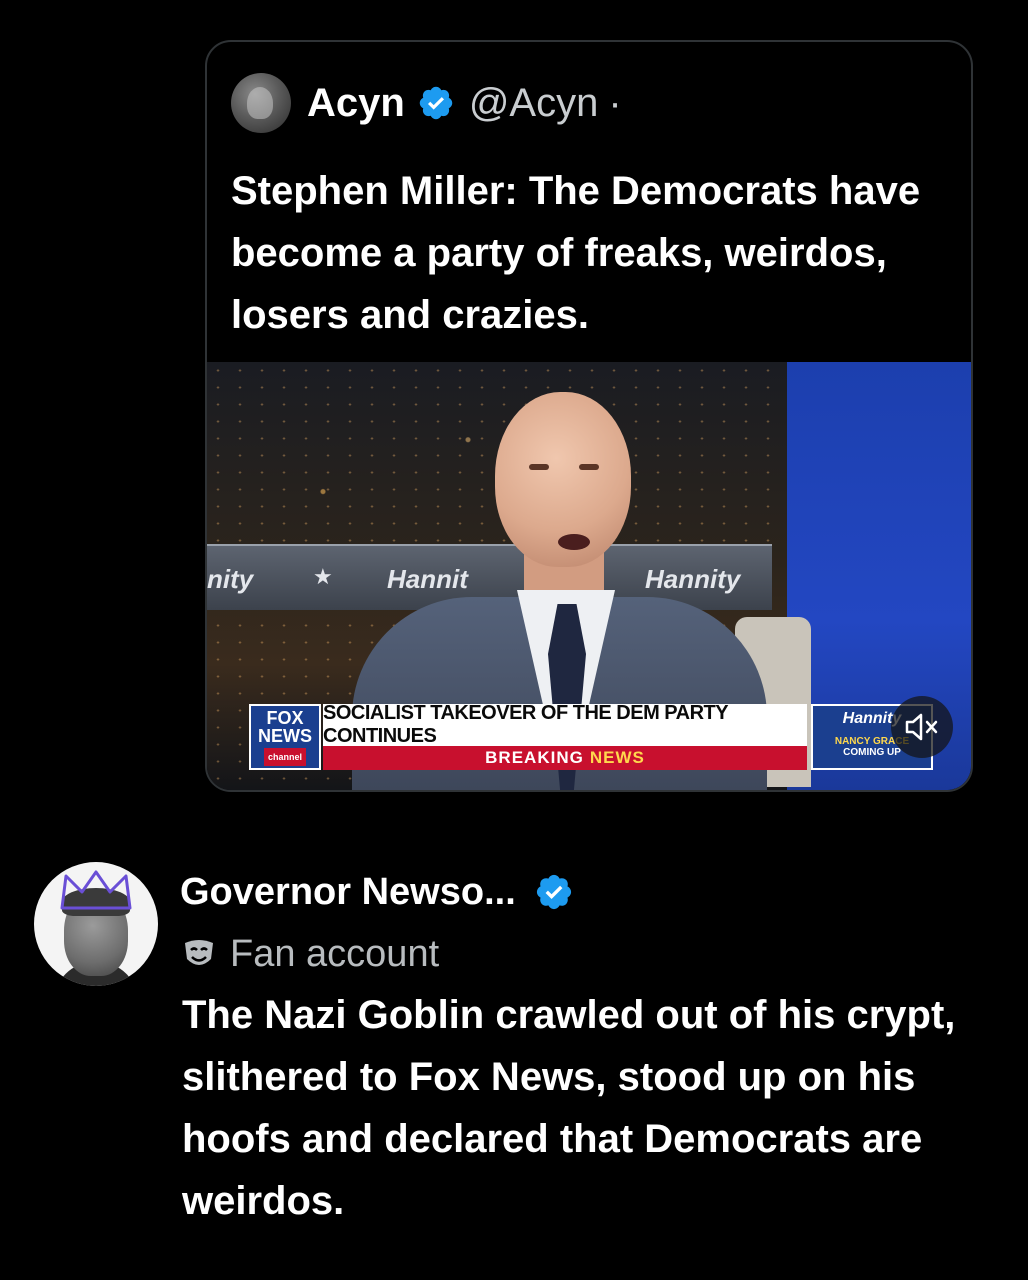 This screenshot has height=1280, width=1028. Describe the element at coordinates (96, 890) in the screenshot. I see `crown-icon` at that location.